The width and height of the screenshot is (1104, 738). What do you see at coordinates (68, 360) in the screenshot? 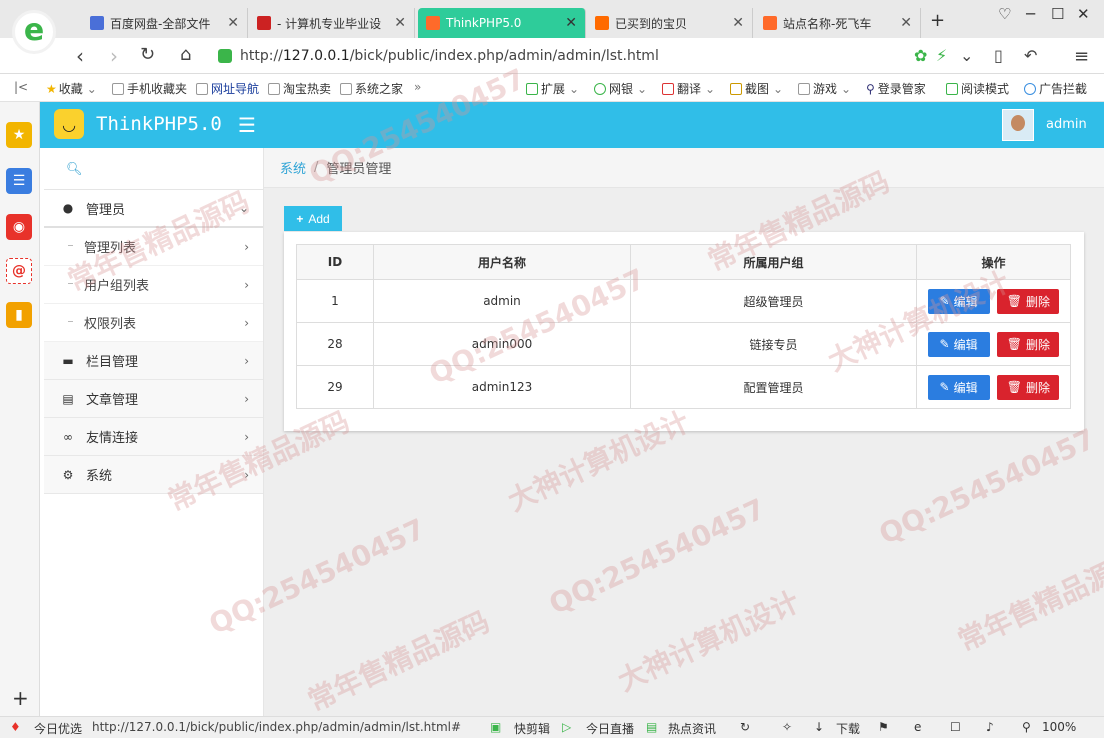
I see `folder-icon: ▬` at bounding box center [68, 360].